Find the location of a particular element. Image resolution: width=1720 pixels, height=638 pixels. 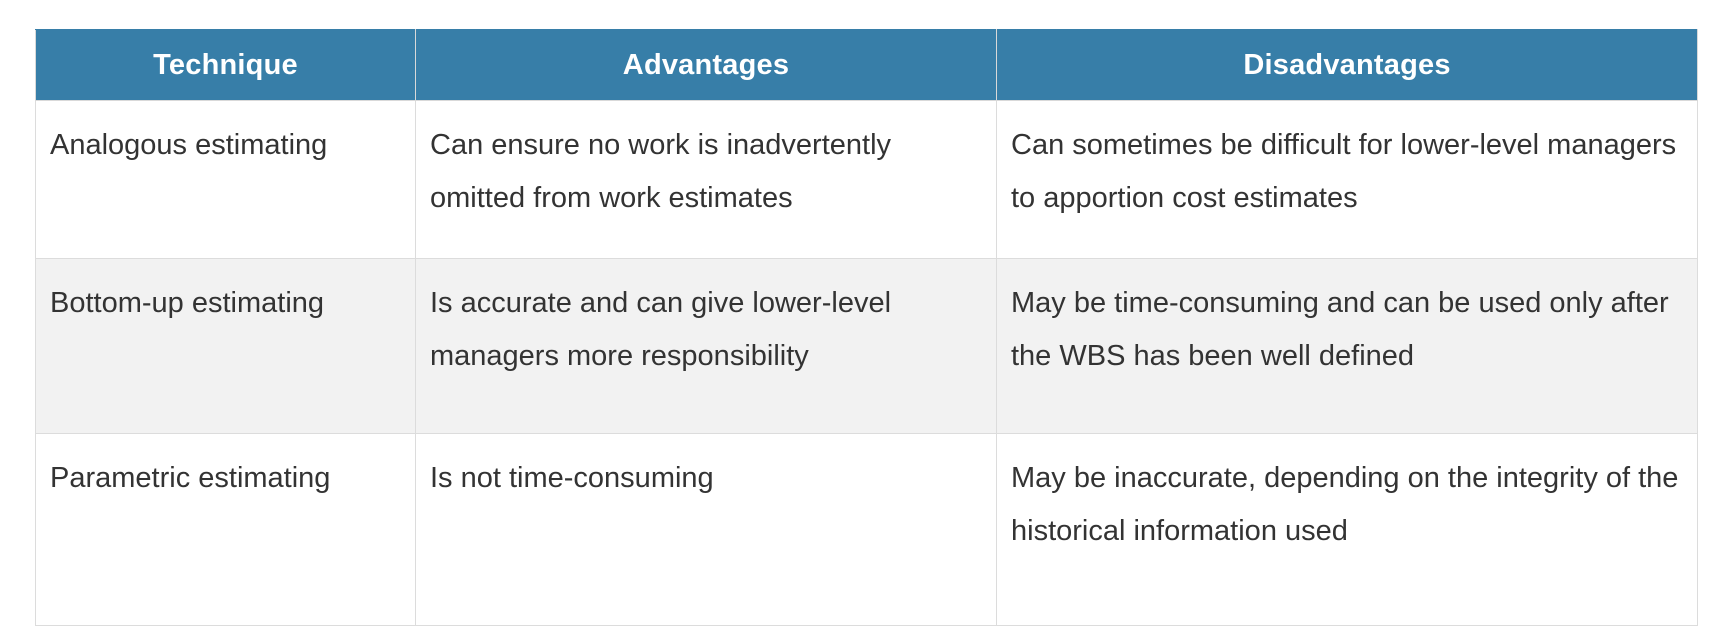

header-disadvantages: Disadvantages is located at coordinates (1347, 65).